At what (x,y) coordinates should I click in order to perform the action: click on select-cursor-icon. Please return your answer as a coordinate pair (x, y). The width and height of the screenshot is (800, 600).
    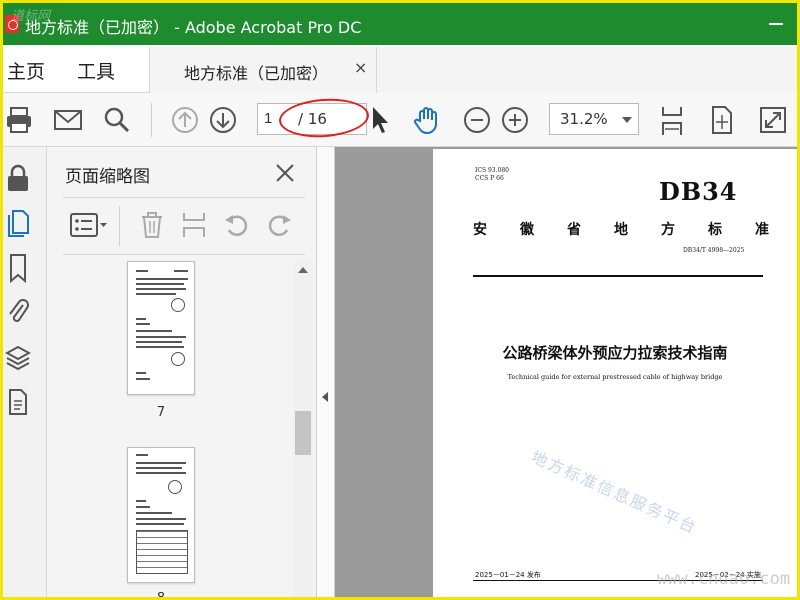
    Looking at the image, I should click on (380, 120).